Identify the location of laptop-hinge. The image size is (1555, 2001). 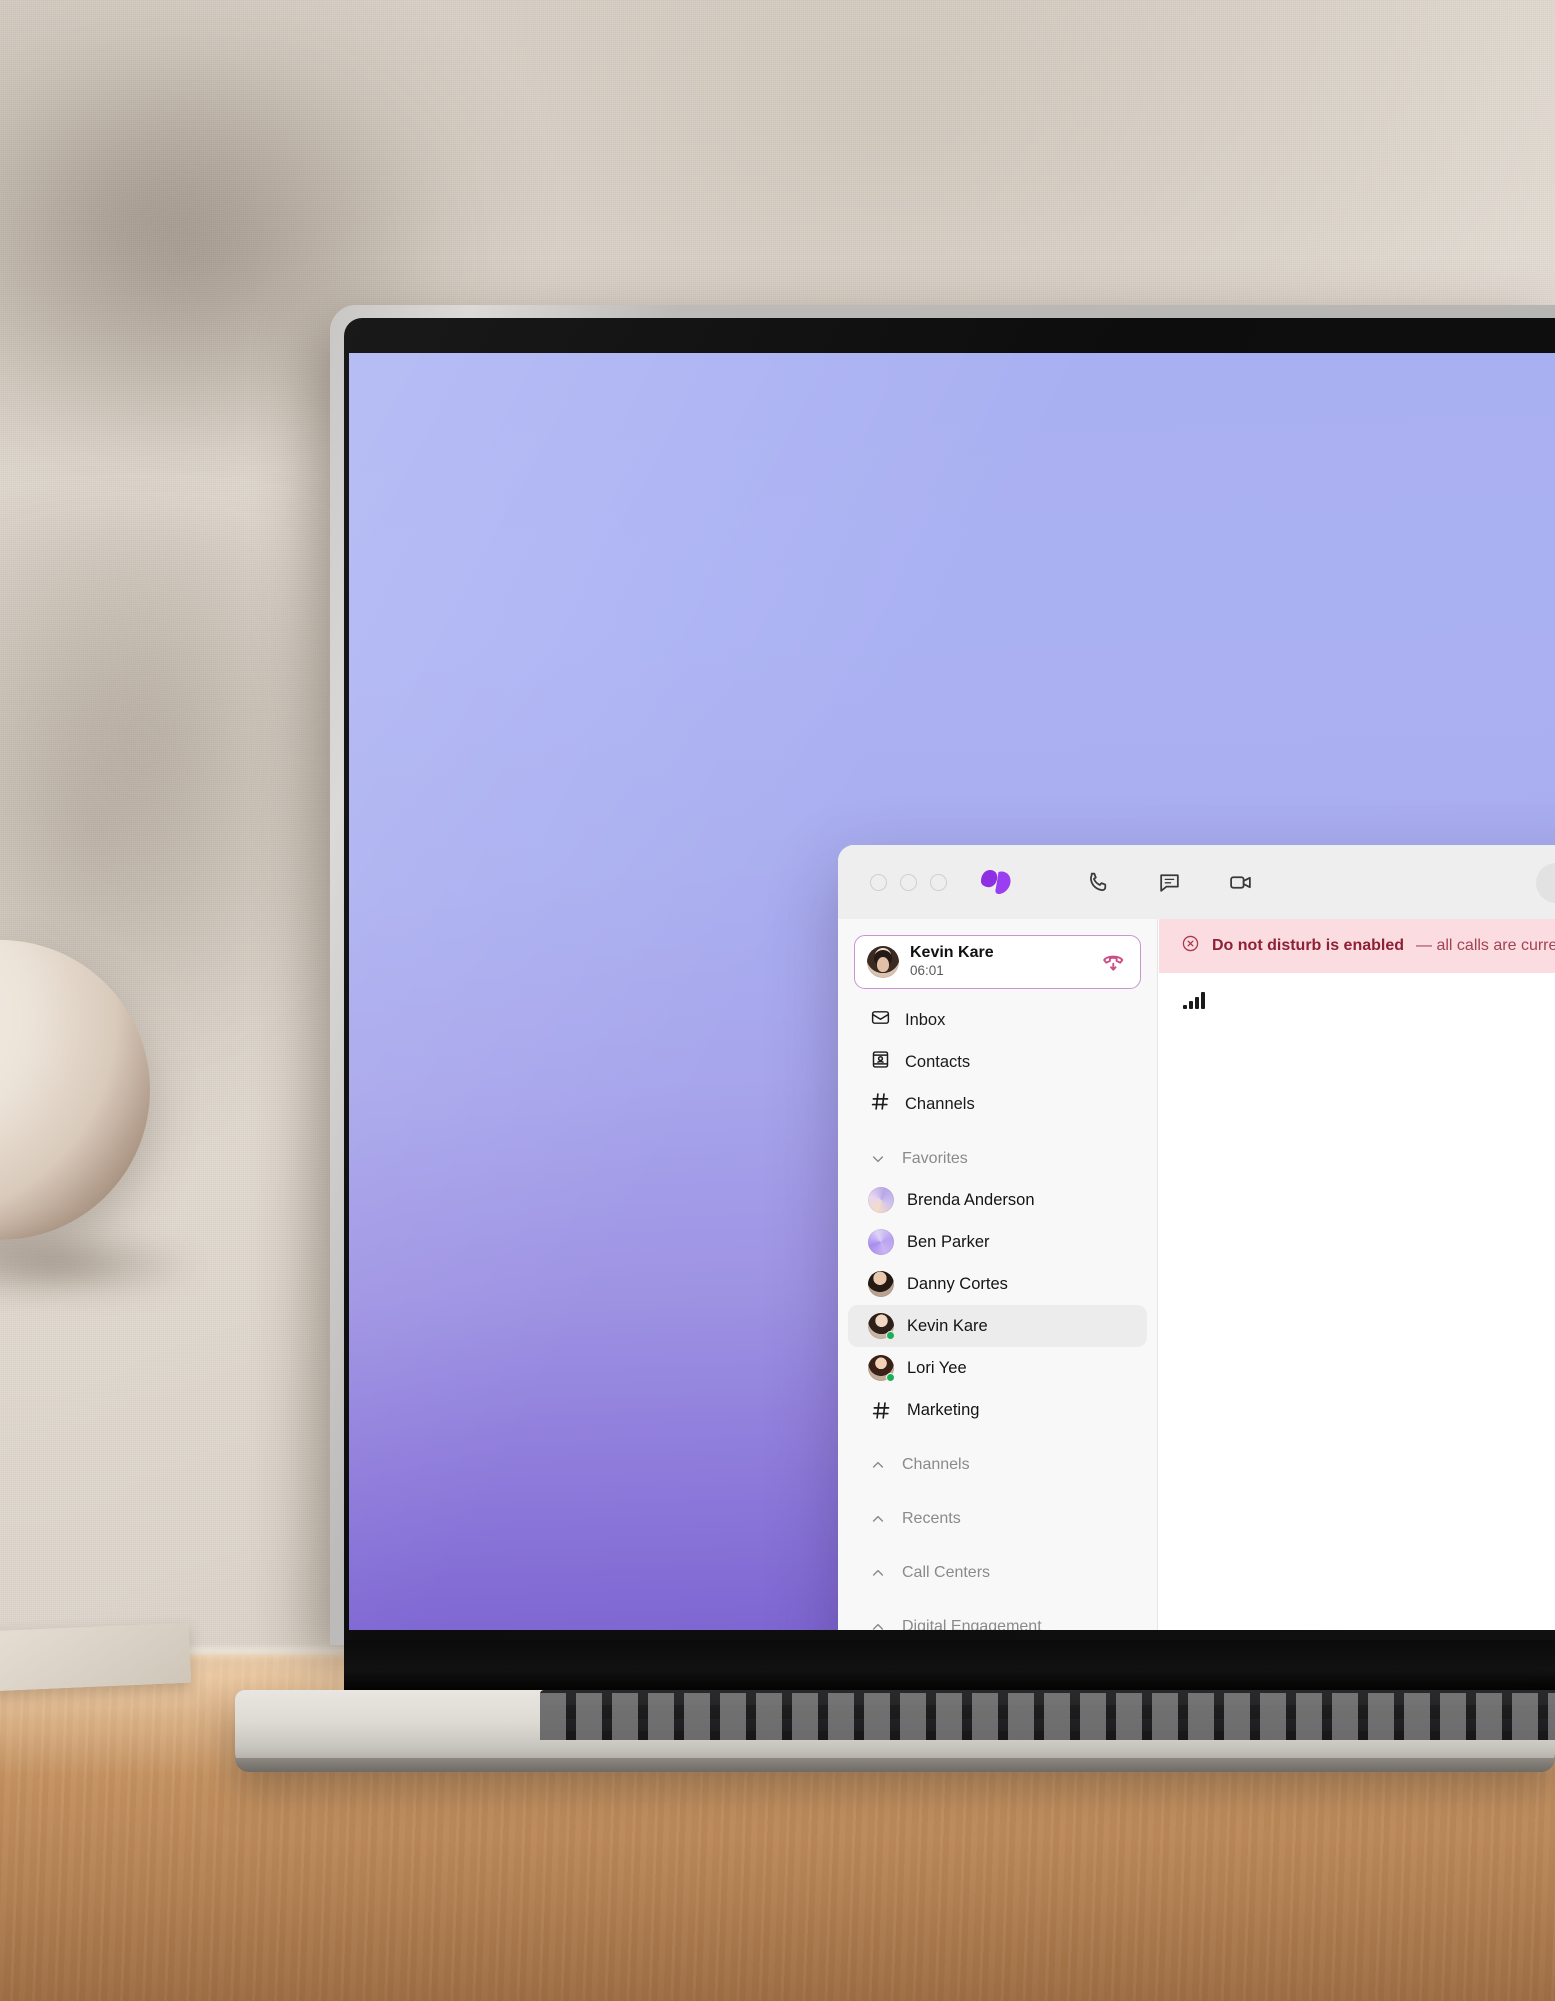
(949, 1666).